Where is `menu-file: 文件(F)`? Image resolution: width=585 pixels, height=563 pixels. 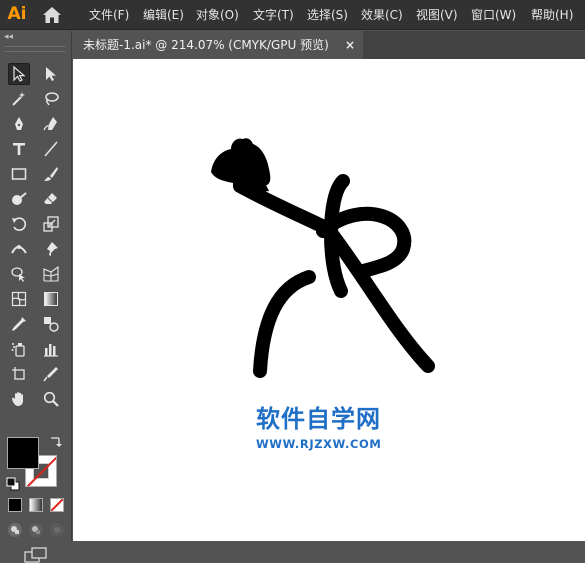
menu-file: 文件(F) is located at coordinates (109, 15).